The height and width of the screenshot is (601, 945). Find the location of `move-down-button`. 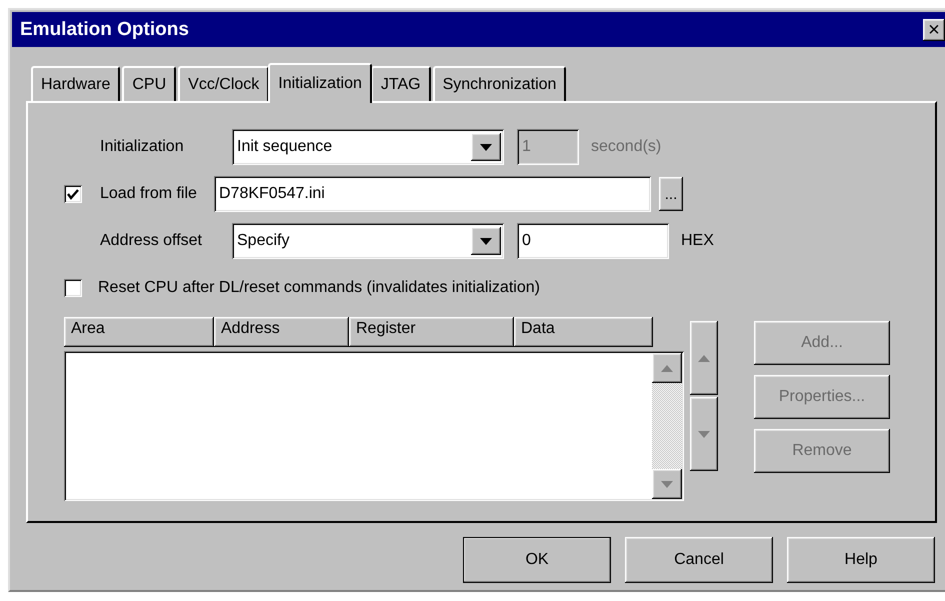

move-down-button is located at coordinates (704, 434).